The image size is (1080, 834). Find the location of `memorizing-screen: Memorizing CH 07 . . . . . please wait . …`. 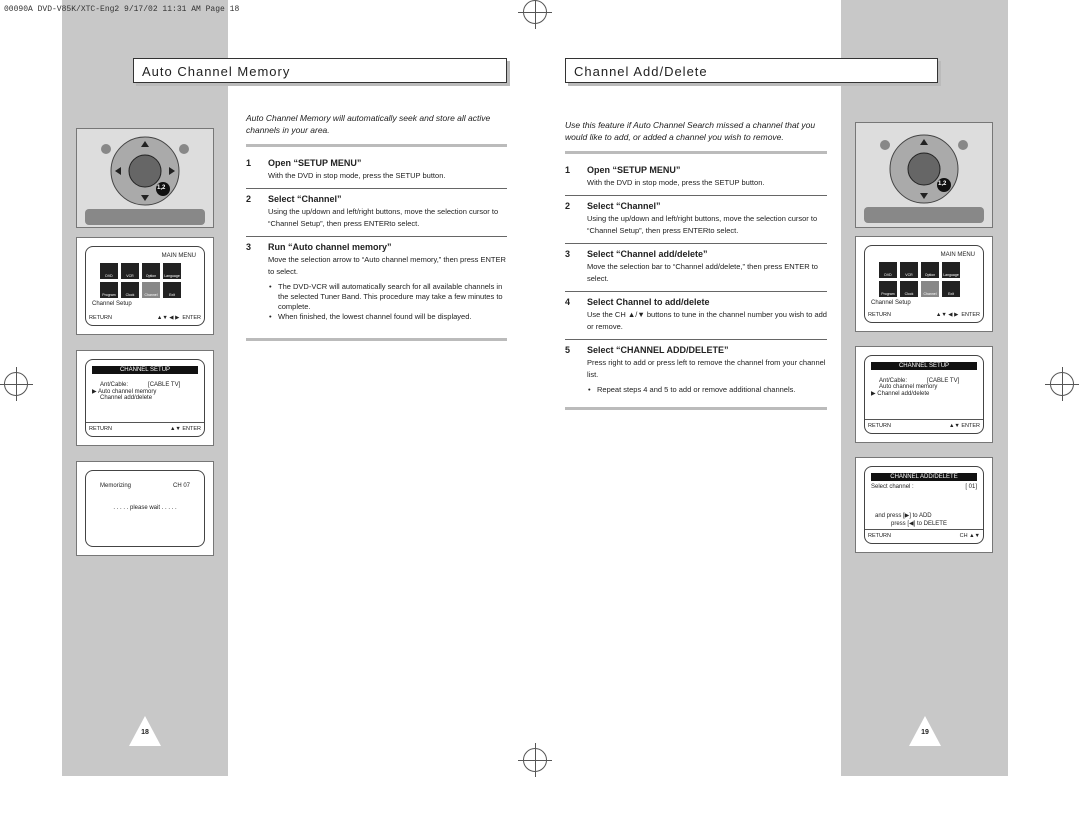

memorizing-screen: Memorizing CH 07 . . . . . please wait . … is located at coordinates (145, 508).